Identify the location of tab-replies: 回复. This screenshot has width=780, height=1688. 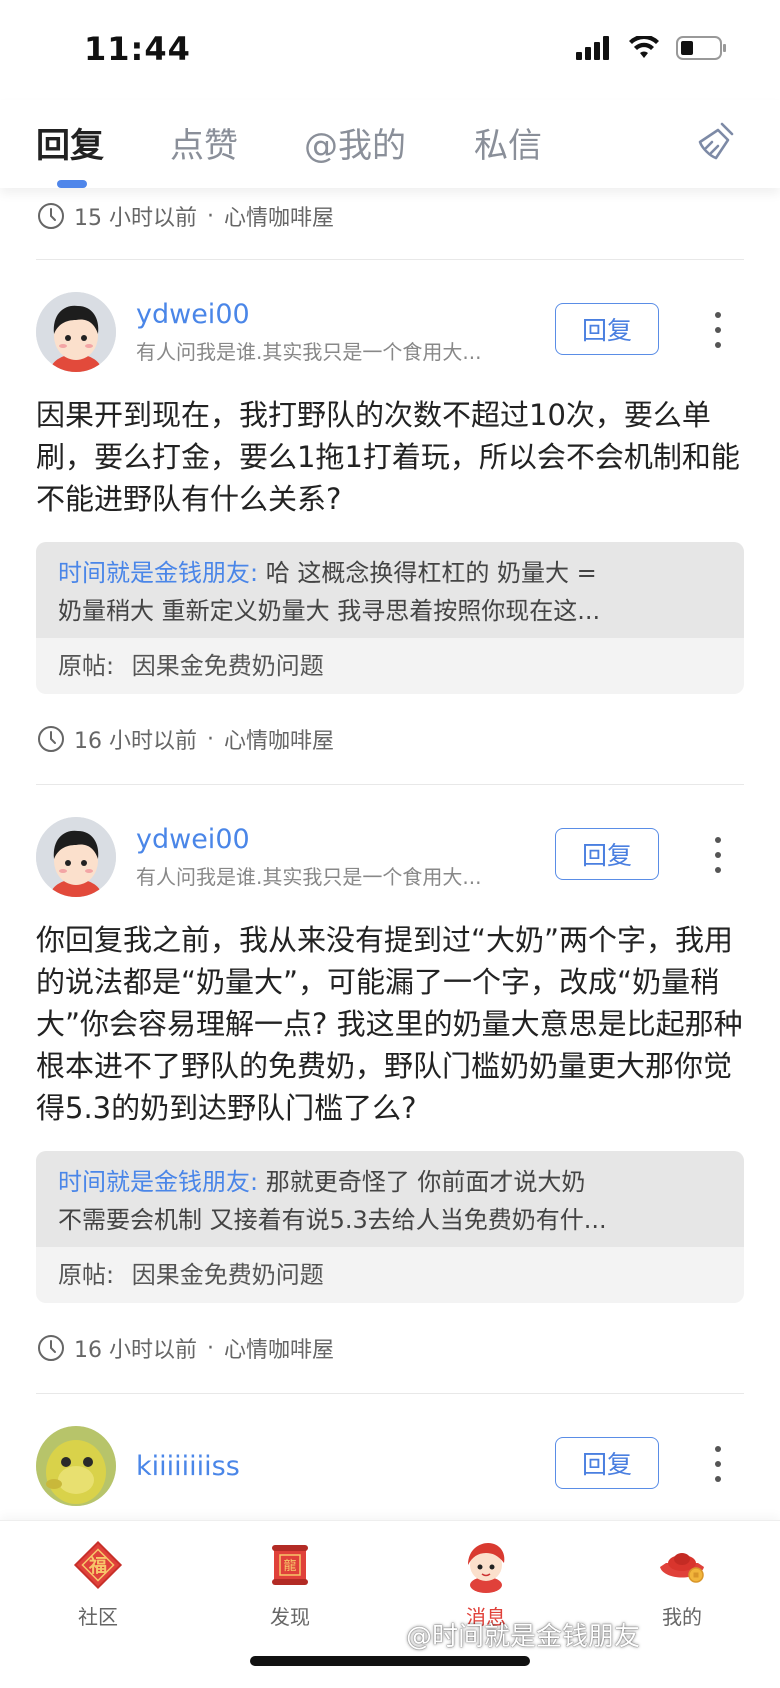
(70, 142).